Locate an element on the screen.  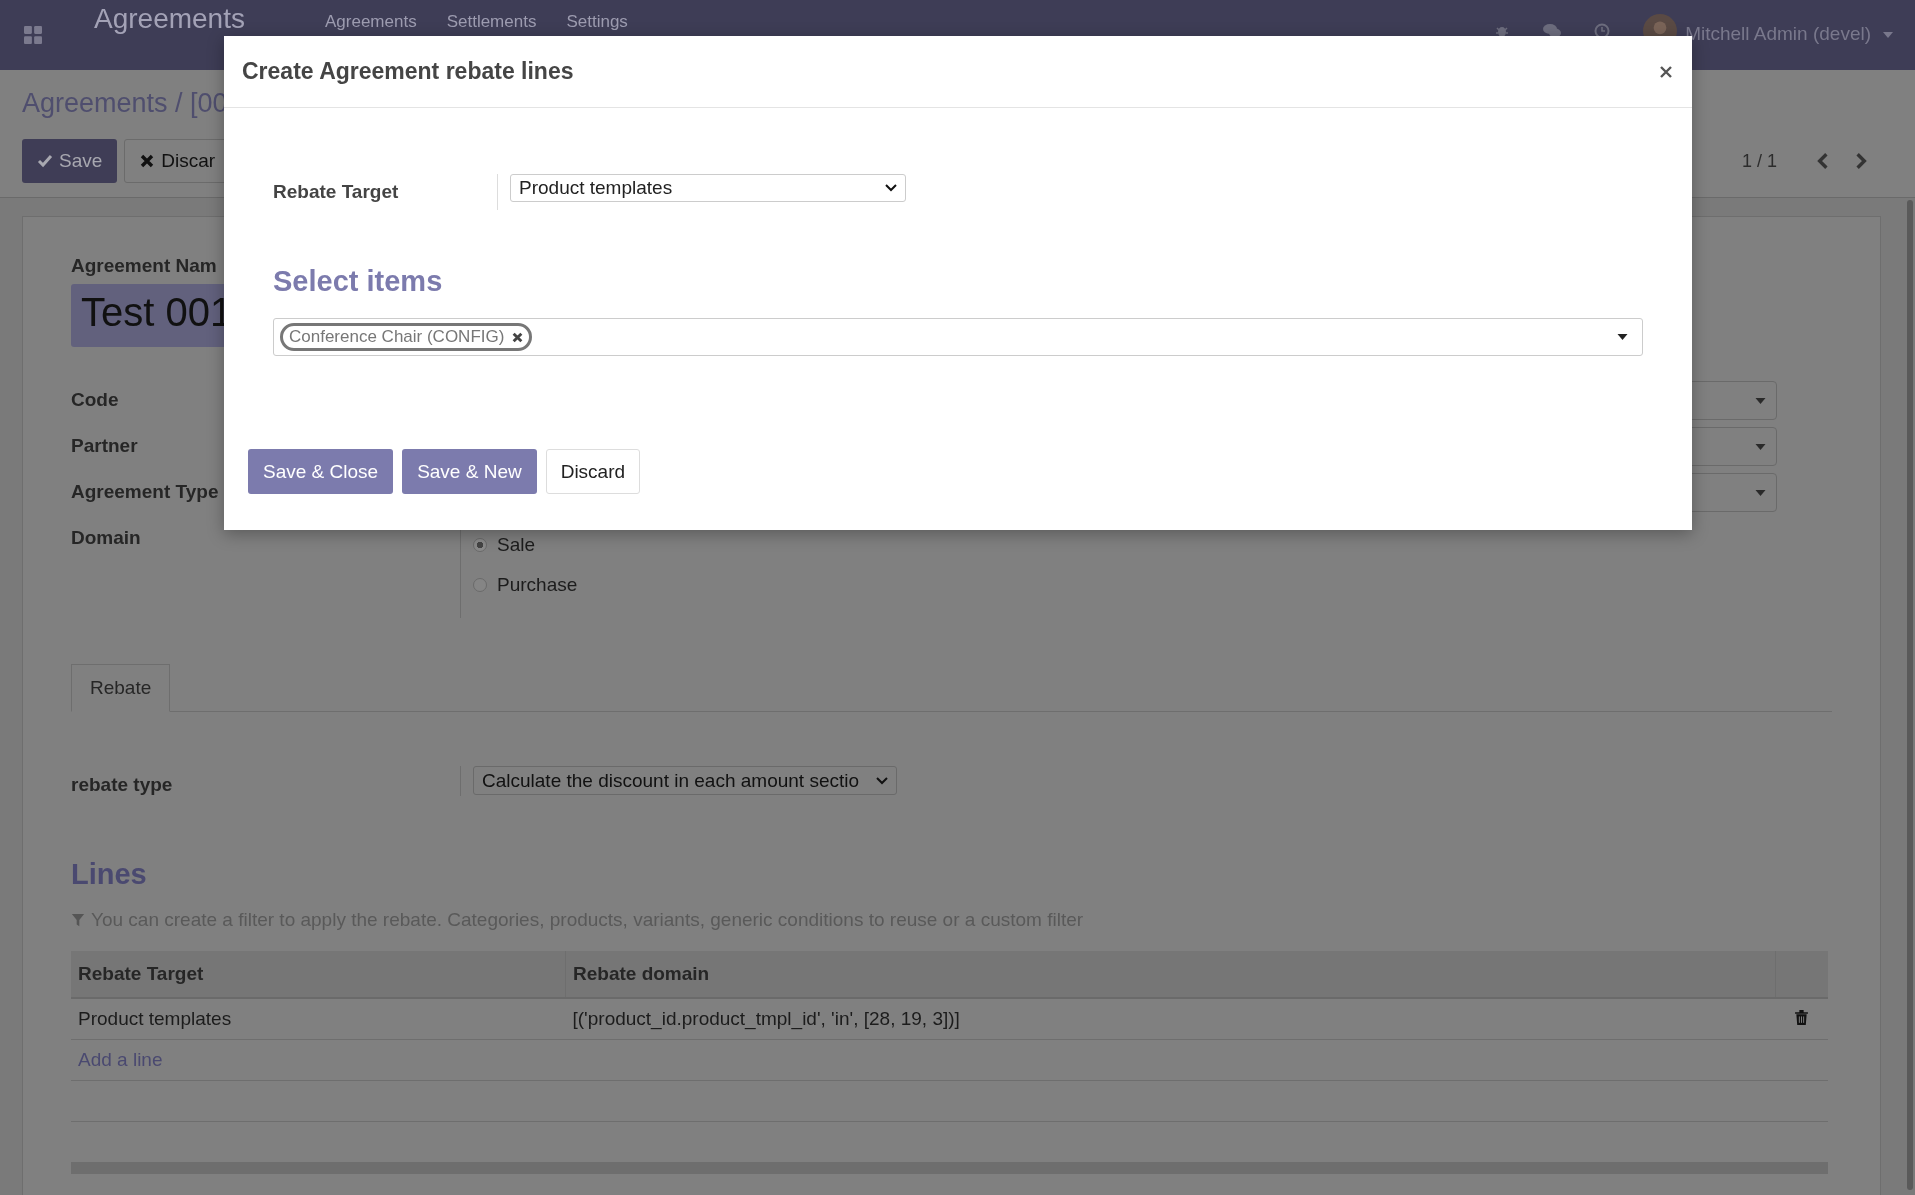
section-title: Select items is located at coordinates (358, 281).